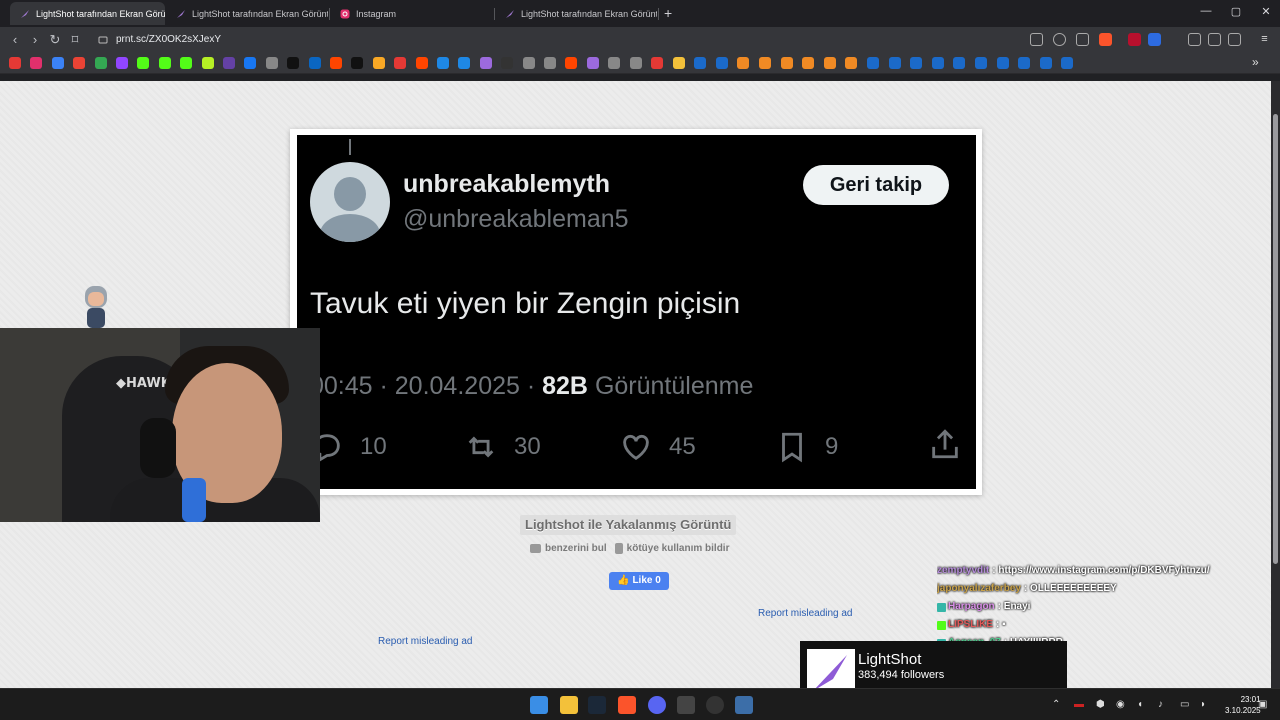 The image size is (1280, 720). Describe the element at coordinates (1264, 39) in the screenshot. I see `menu-icon: ≡` at that location.